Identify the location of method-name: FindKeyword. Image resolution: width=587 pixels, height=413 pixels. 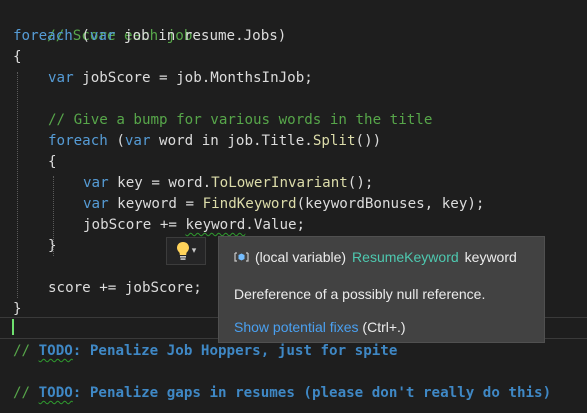
(249, 204).